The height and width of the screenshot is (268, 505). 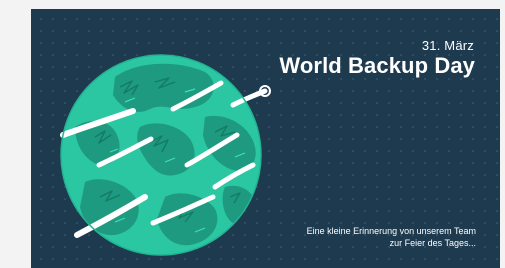 I want to click on banner-subtitle-line-1: Eine kleine Erinnerung von unserem Team, so click(x=391, y=231).